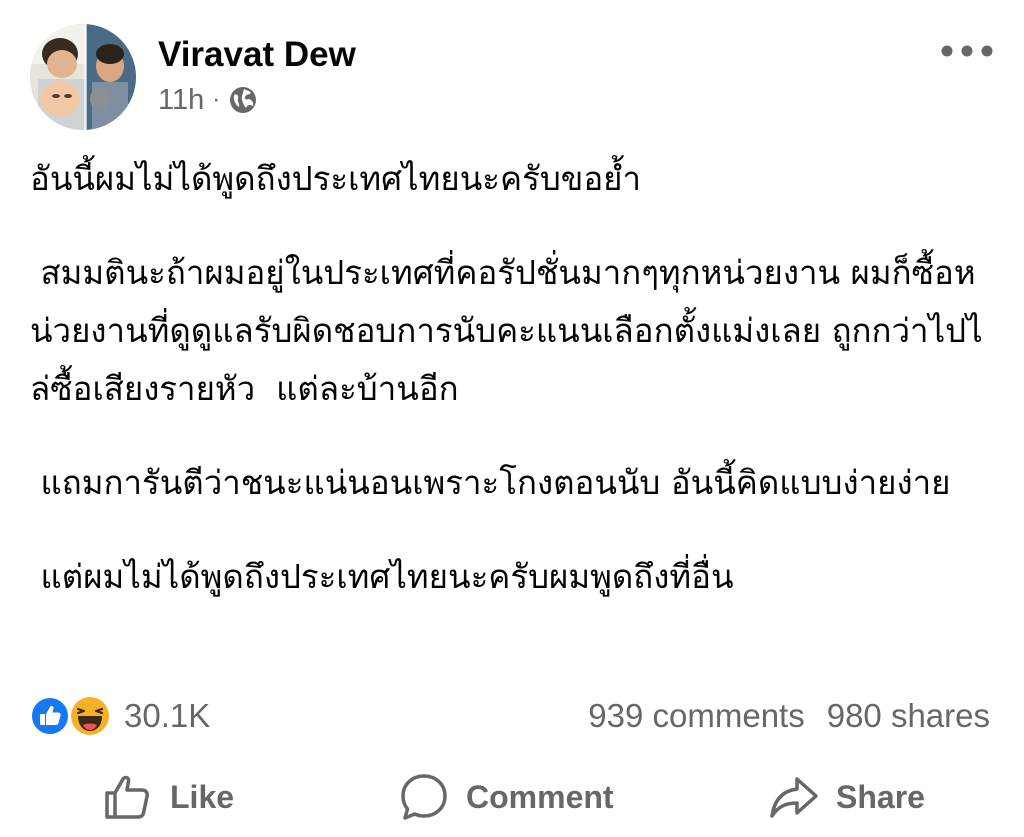 This screenshot has height=837, width=1024. Describe the element at coordinates (880, 796) in the screenshot. I see `share-label: Share` at that location.